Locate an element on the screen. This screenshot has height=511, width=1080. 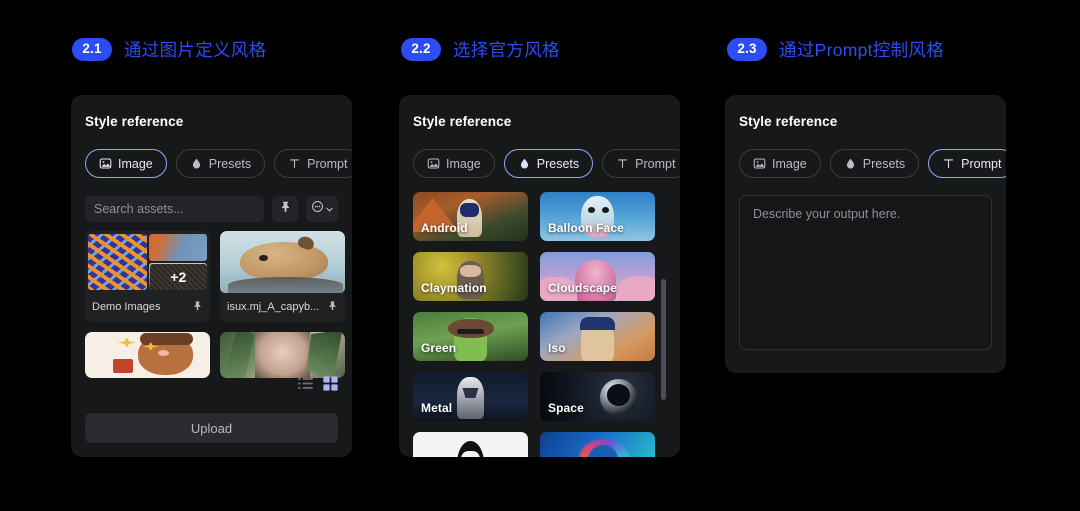
asset-card-anime is located at coordinates (282, 355).